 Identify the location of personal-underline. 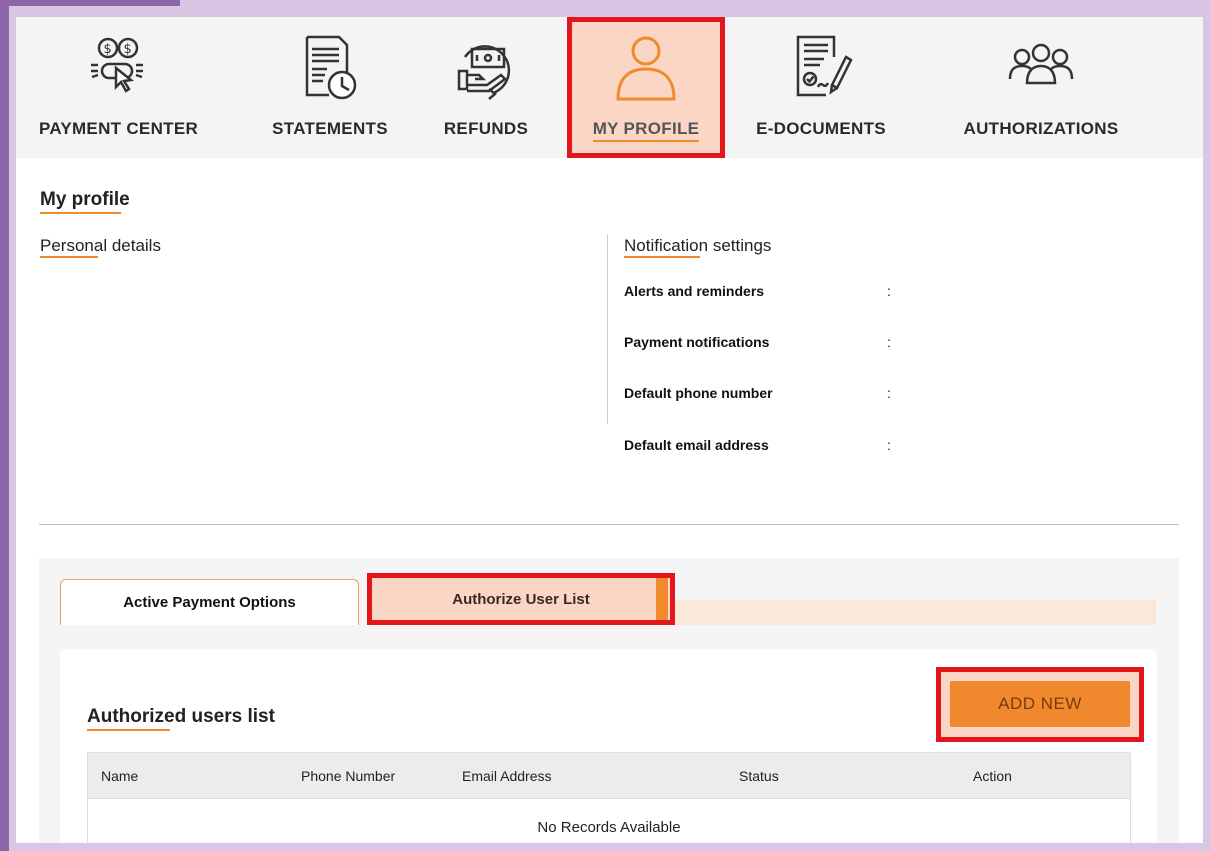
(69, 257).